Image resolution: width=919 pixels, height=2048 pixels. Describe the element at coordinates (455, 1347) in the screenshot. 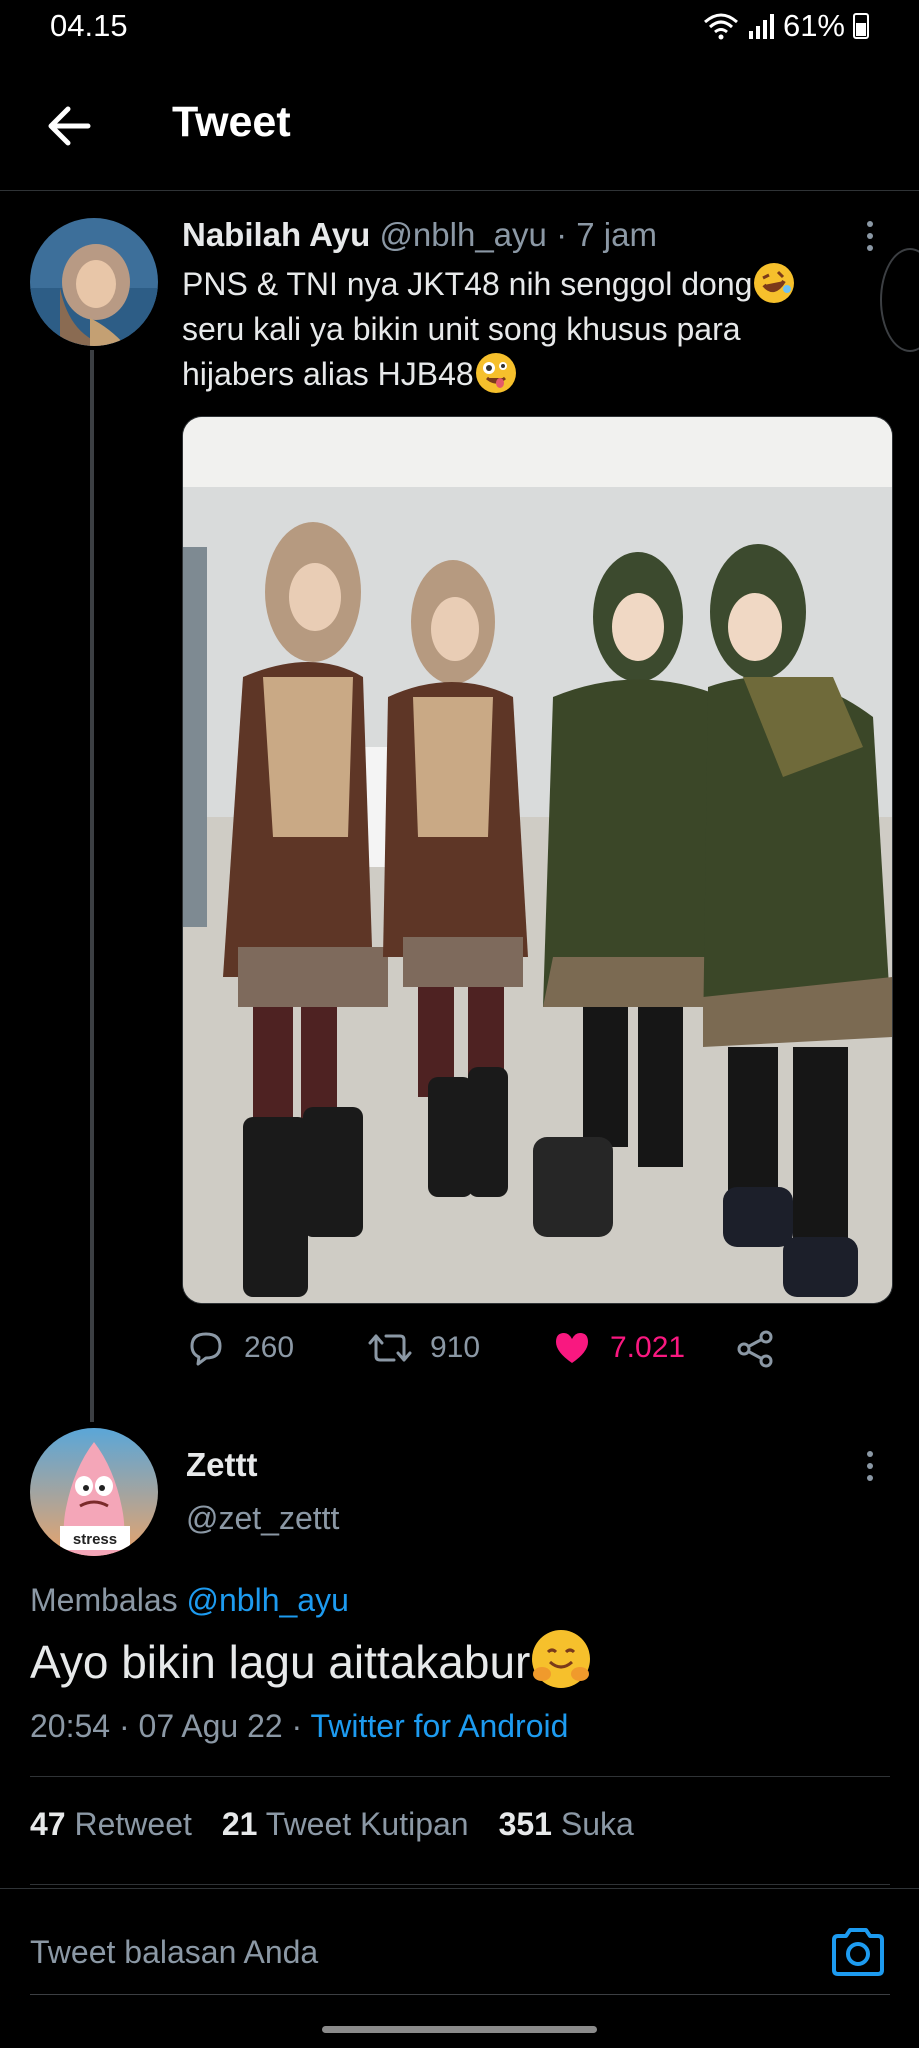

I see `retweet-count: 910` at that location.